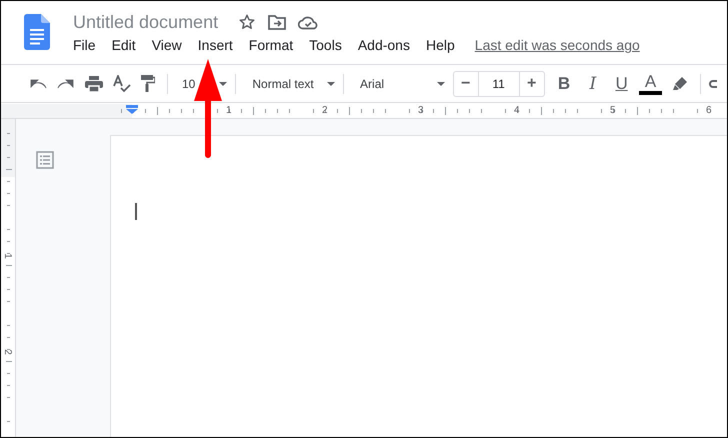 This screenshot has width=728, height=438. Describe the element at coordinates (384, 45) in the screenshot. I see `menu-item: Add-ons` at that location.